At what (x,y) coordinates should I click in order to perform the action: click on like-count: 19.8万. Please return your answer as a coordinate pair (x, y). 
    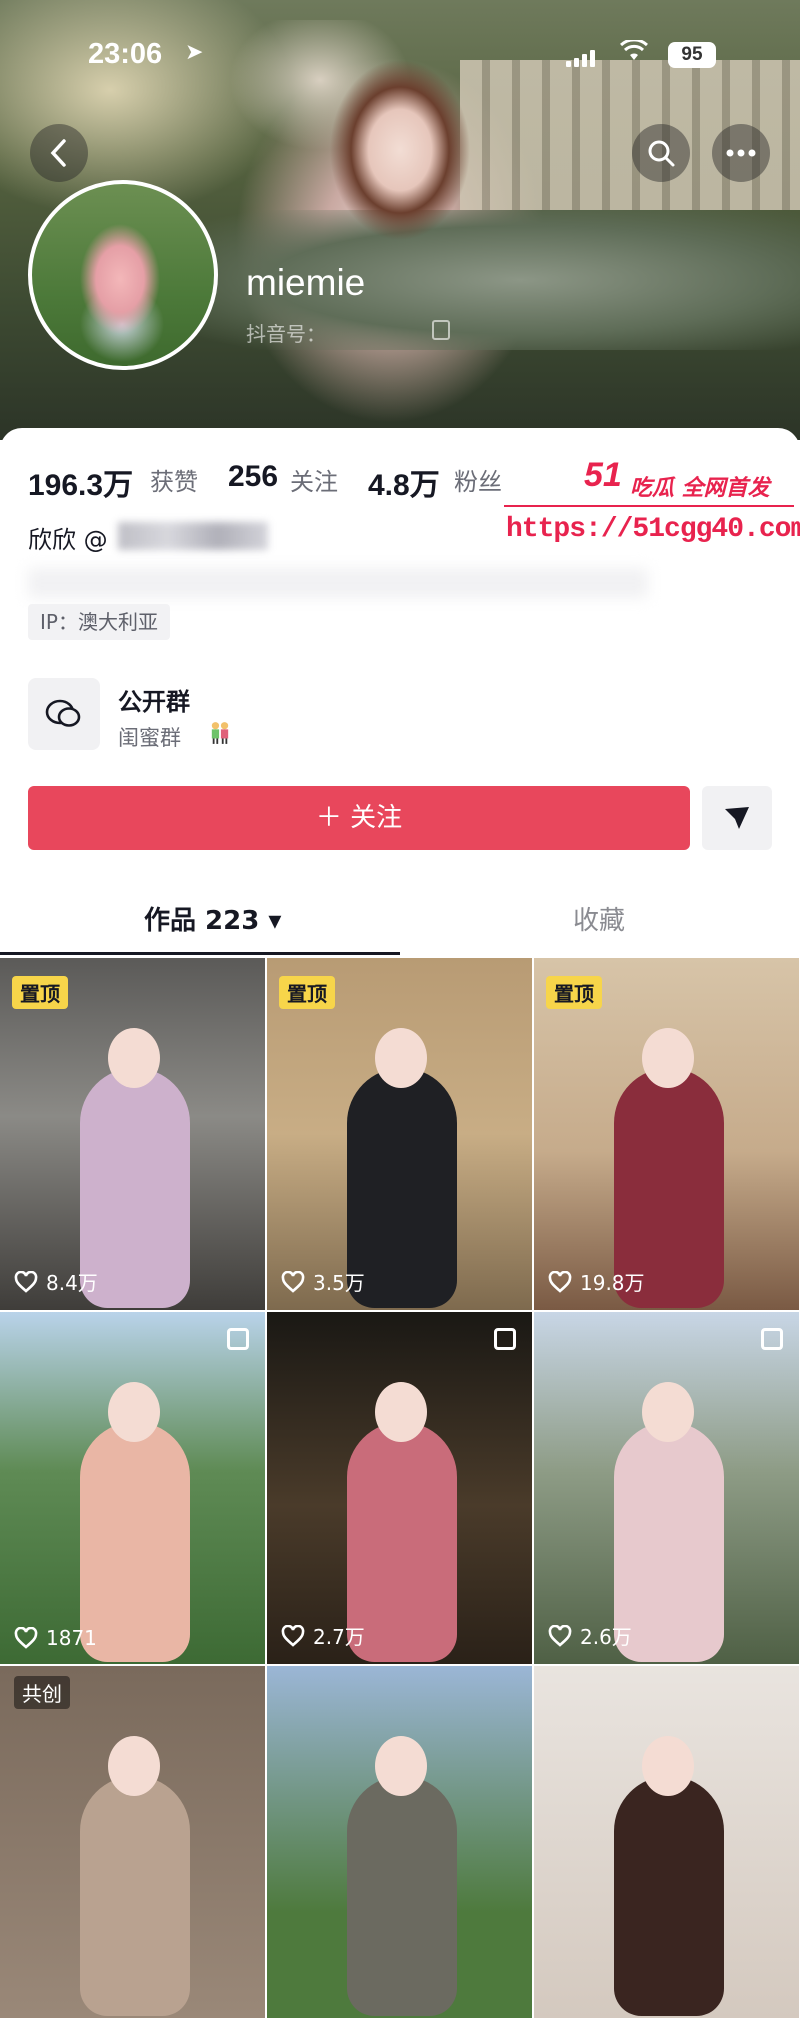
    Looking at the image, I should click on (596, 1281).